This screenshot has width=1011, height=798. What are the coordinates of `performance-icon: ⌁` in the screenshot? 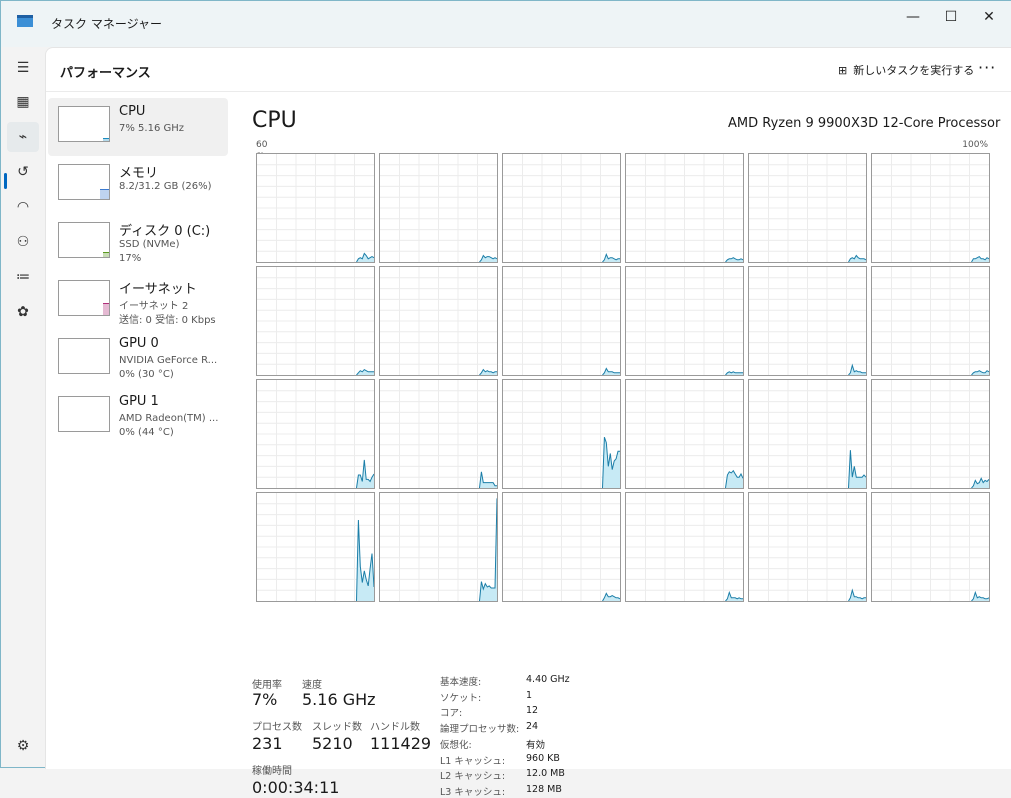 It's located at (23, 137).